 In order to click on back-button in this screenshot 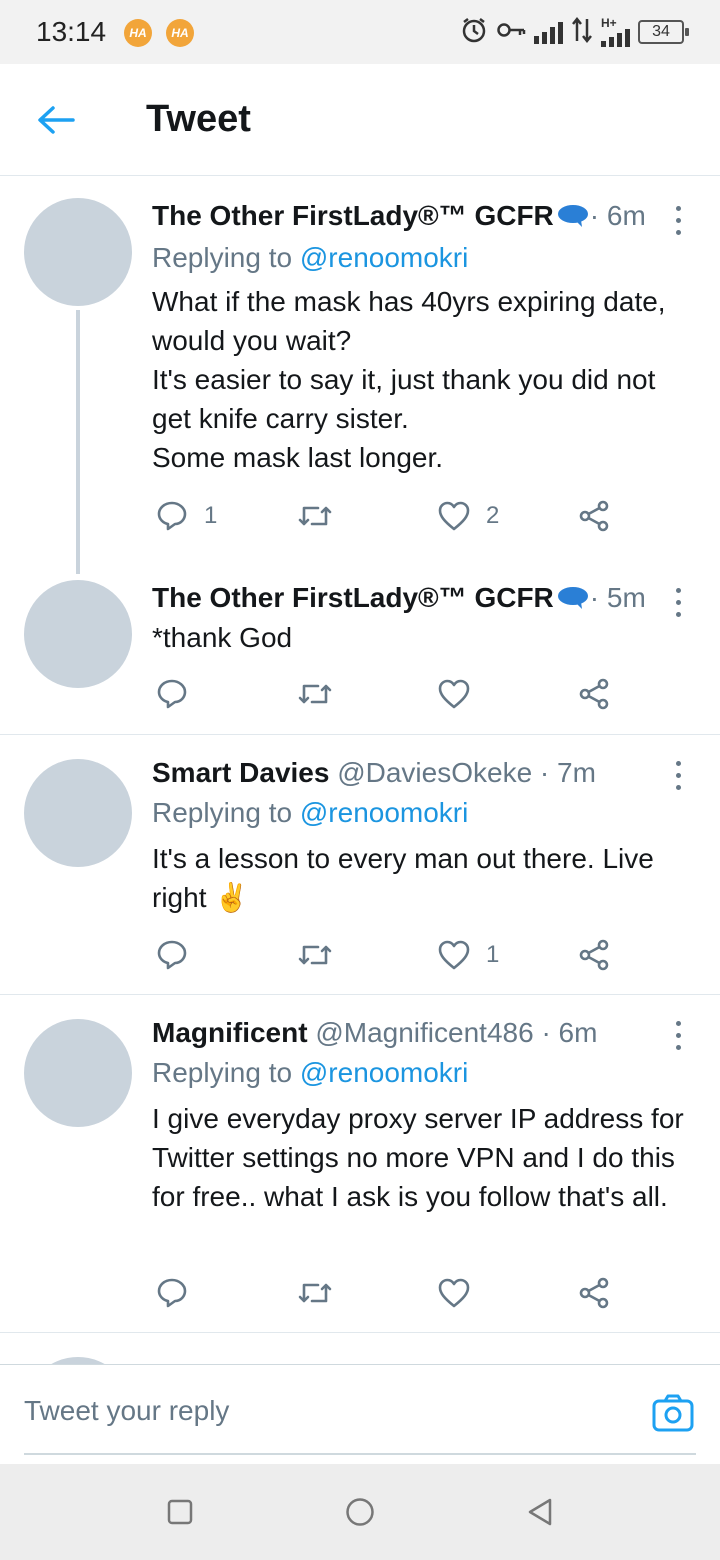, I will do `click(56, 120)`.